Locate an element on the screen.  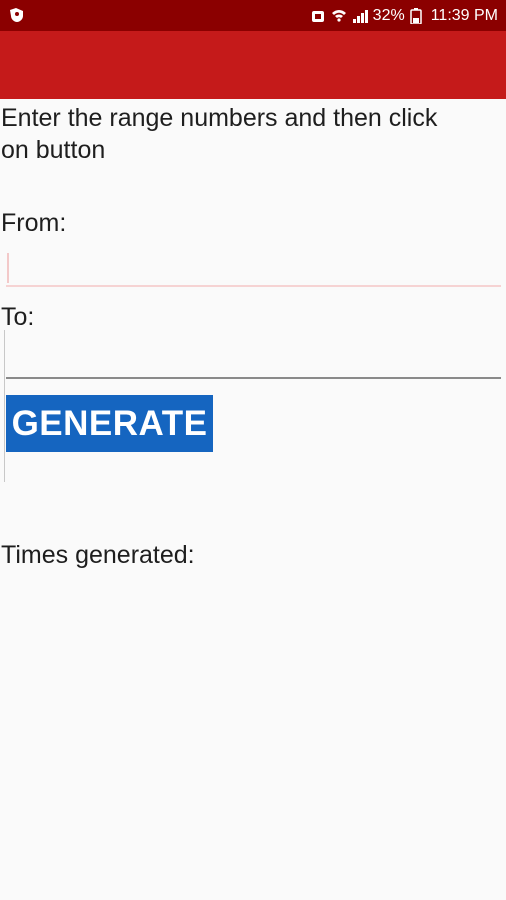
signal-icon is located at coordinates (360, 16).